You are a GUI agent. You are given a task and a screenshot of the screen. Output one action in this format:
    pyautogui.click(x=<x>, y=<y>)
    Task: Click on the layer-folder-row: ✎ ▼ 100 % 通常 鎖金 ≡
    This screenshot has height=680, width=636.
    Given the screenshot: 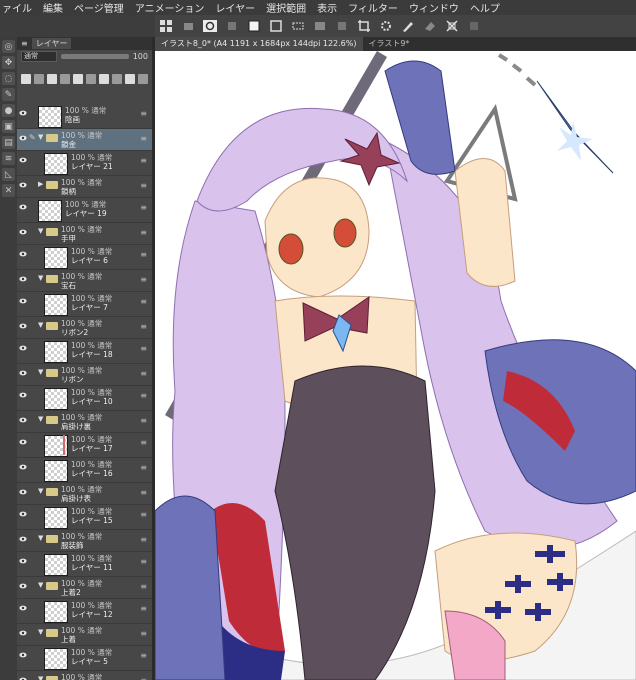 What is the action you would take?
    pyautogui.click(x=84, y=140)
    